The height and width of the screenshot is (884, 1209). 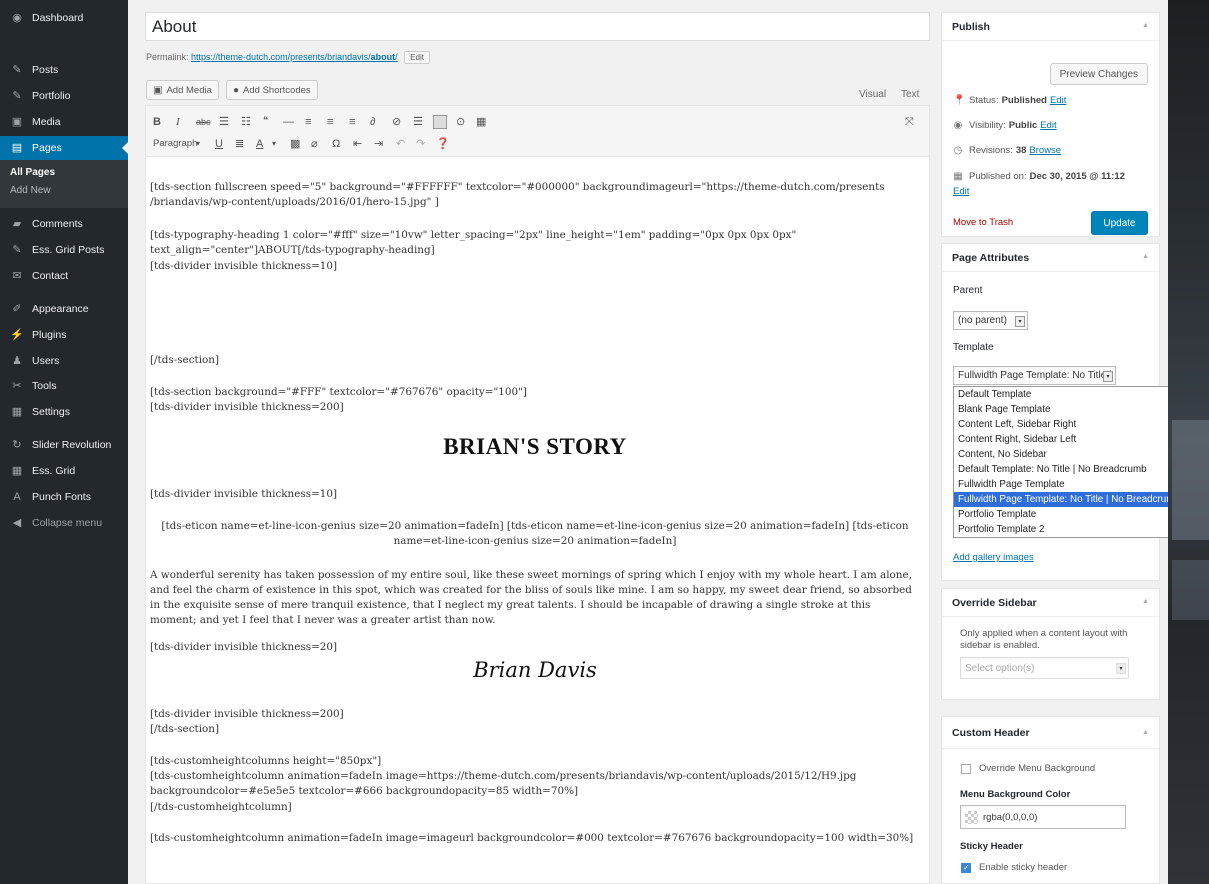 I want to click on bold-button: B, so click(x=157, y=122).